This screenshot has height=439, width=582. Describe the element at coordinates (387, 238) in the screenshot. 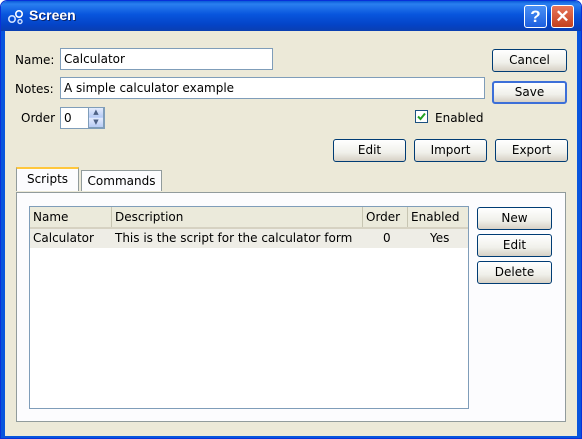

I see `cell-order: 0` at that location.